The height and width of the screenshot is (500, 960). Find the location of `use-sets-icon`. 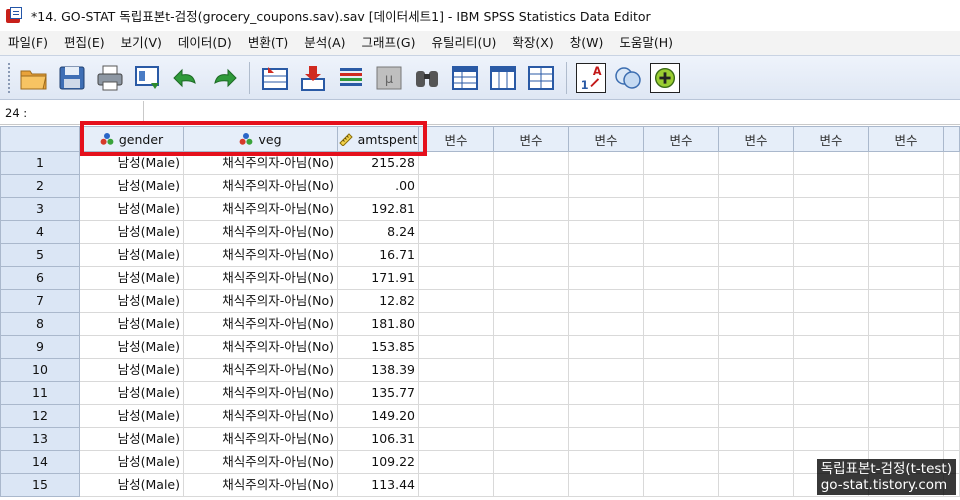

use-sets-icon is located at coordinates (628, 78).